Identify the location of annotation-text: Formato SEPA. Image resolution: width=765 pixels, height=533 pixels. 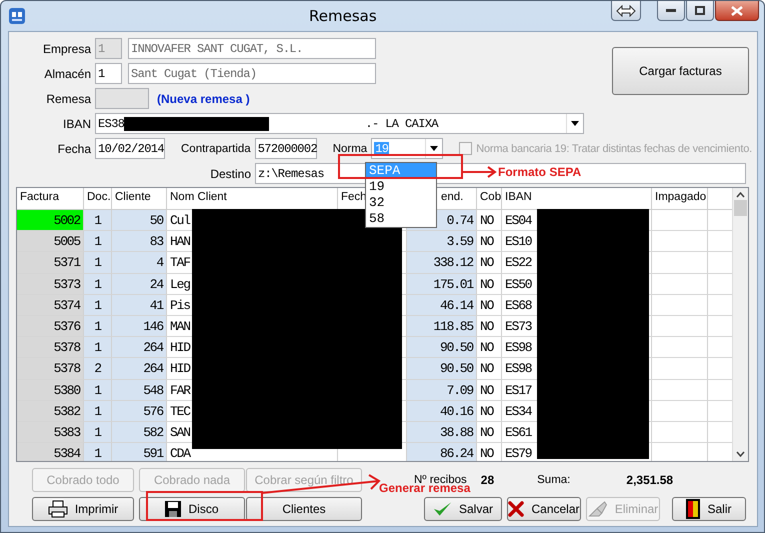
(540, 172).